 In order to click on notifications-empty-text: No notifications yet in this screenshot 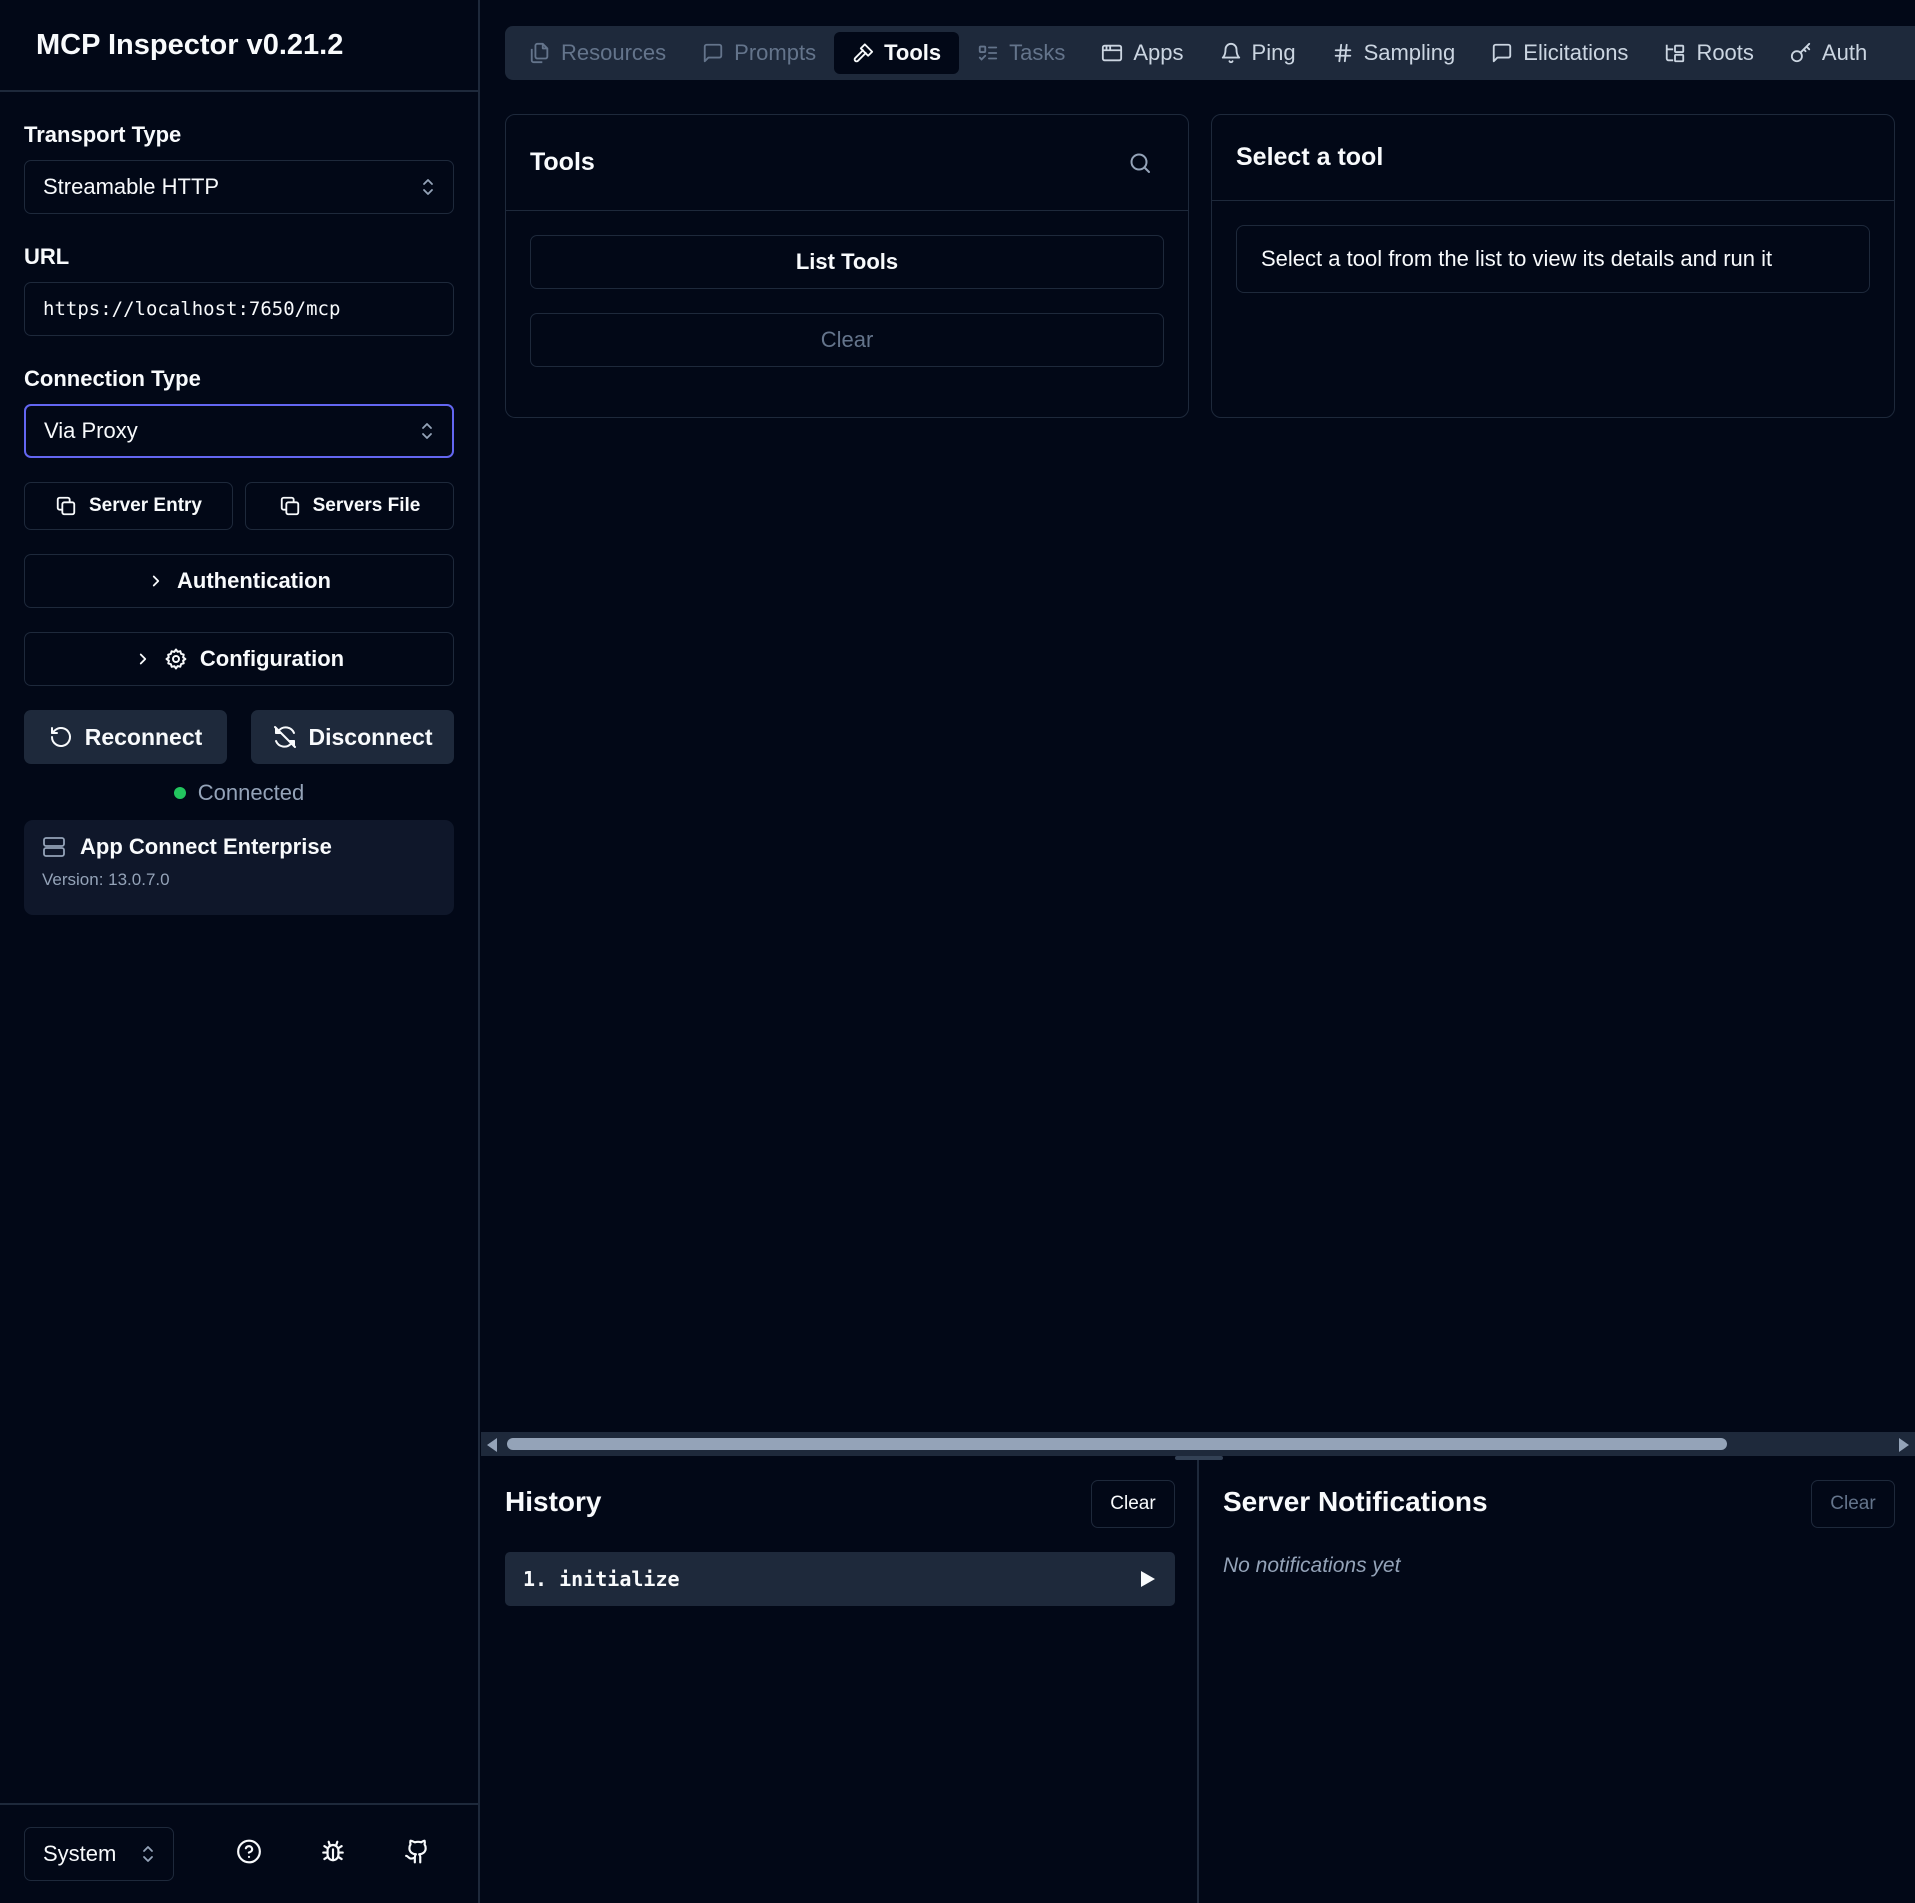, I will do `click(1312, 1565)`.